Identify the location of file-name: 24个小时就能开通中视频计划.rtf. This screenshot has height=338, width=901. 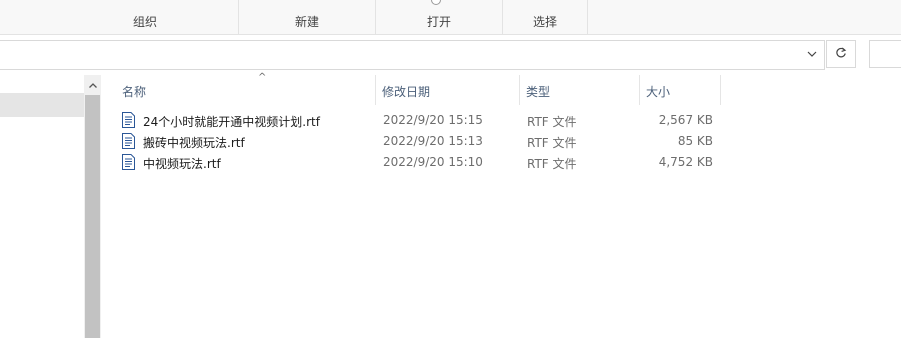
(231, 122).